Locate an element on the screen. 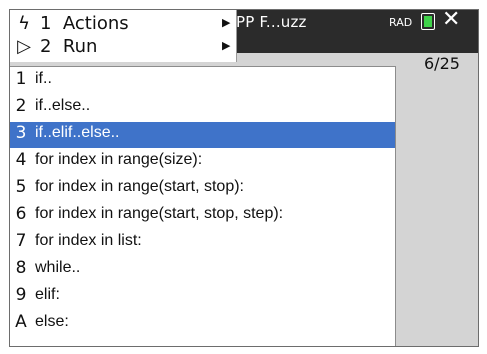  item-shortcut-key: 3 is located at coordinates (21, 133).